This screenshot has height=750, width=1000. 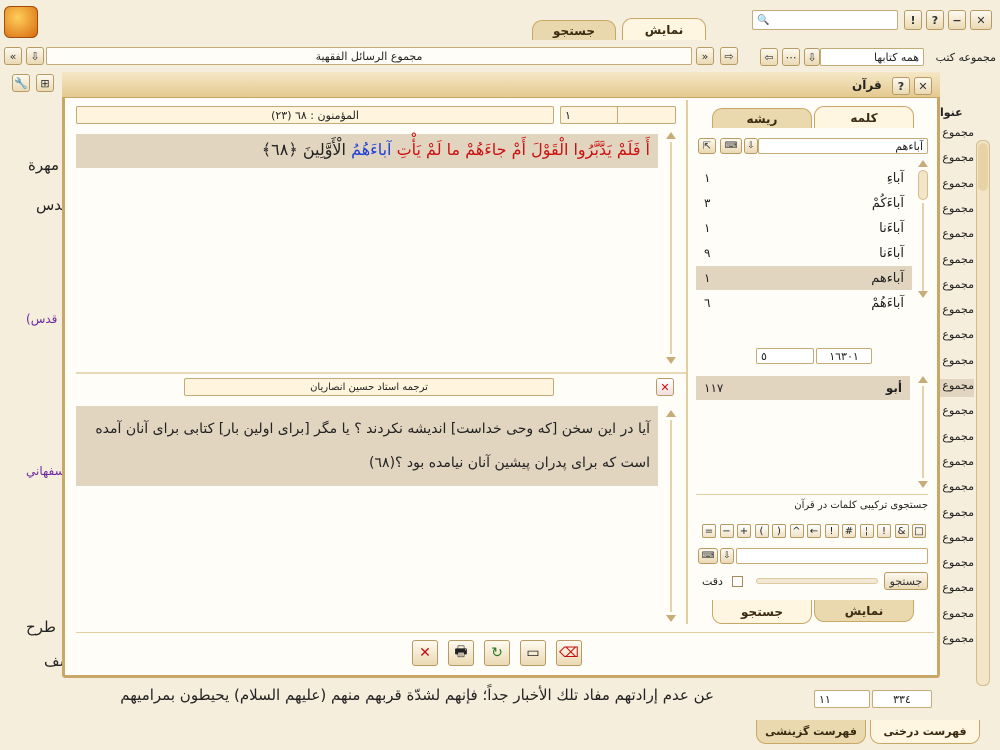 I want to click on translation-scrollbar, so click(x=671, y=516).